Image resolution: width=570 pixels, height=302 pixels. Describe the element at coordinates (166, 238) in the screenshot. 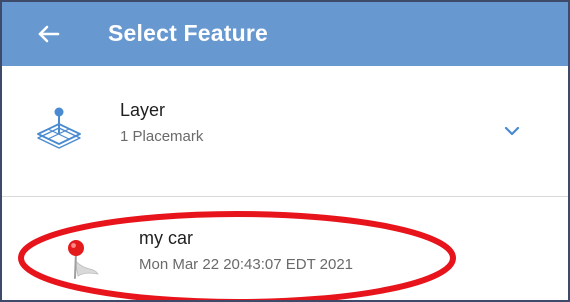

I see `feature-name: my car` at that location.